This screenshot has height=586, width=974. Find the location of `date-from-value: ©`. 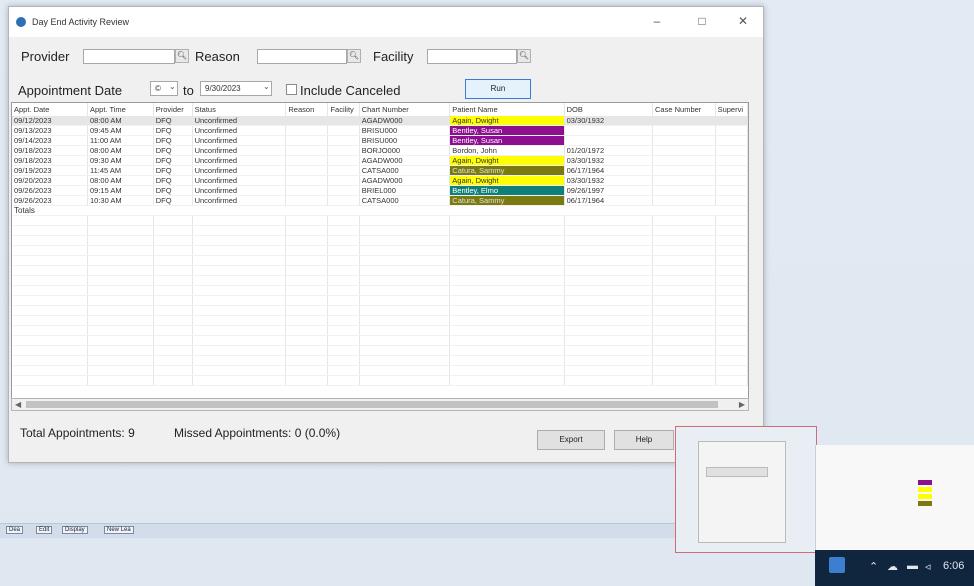

date-from-value: © is located at coordinates (158, 88).